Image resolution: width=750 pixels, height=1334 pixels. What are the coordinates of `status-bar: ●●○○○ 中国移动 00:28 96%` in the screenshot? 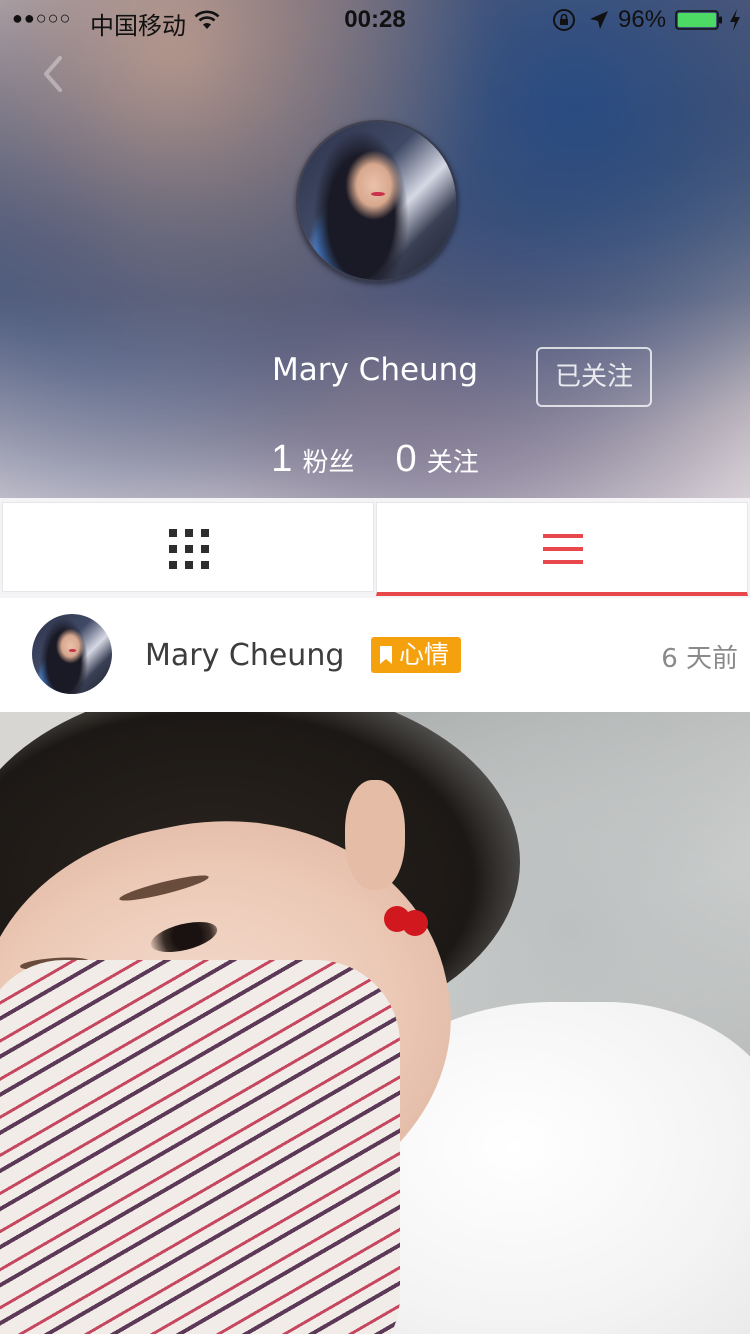 It's located at (375, 20).